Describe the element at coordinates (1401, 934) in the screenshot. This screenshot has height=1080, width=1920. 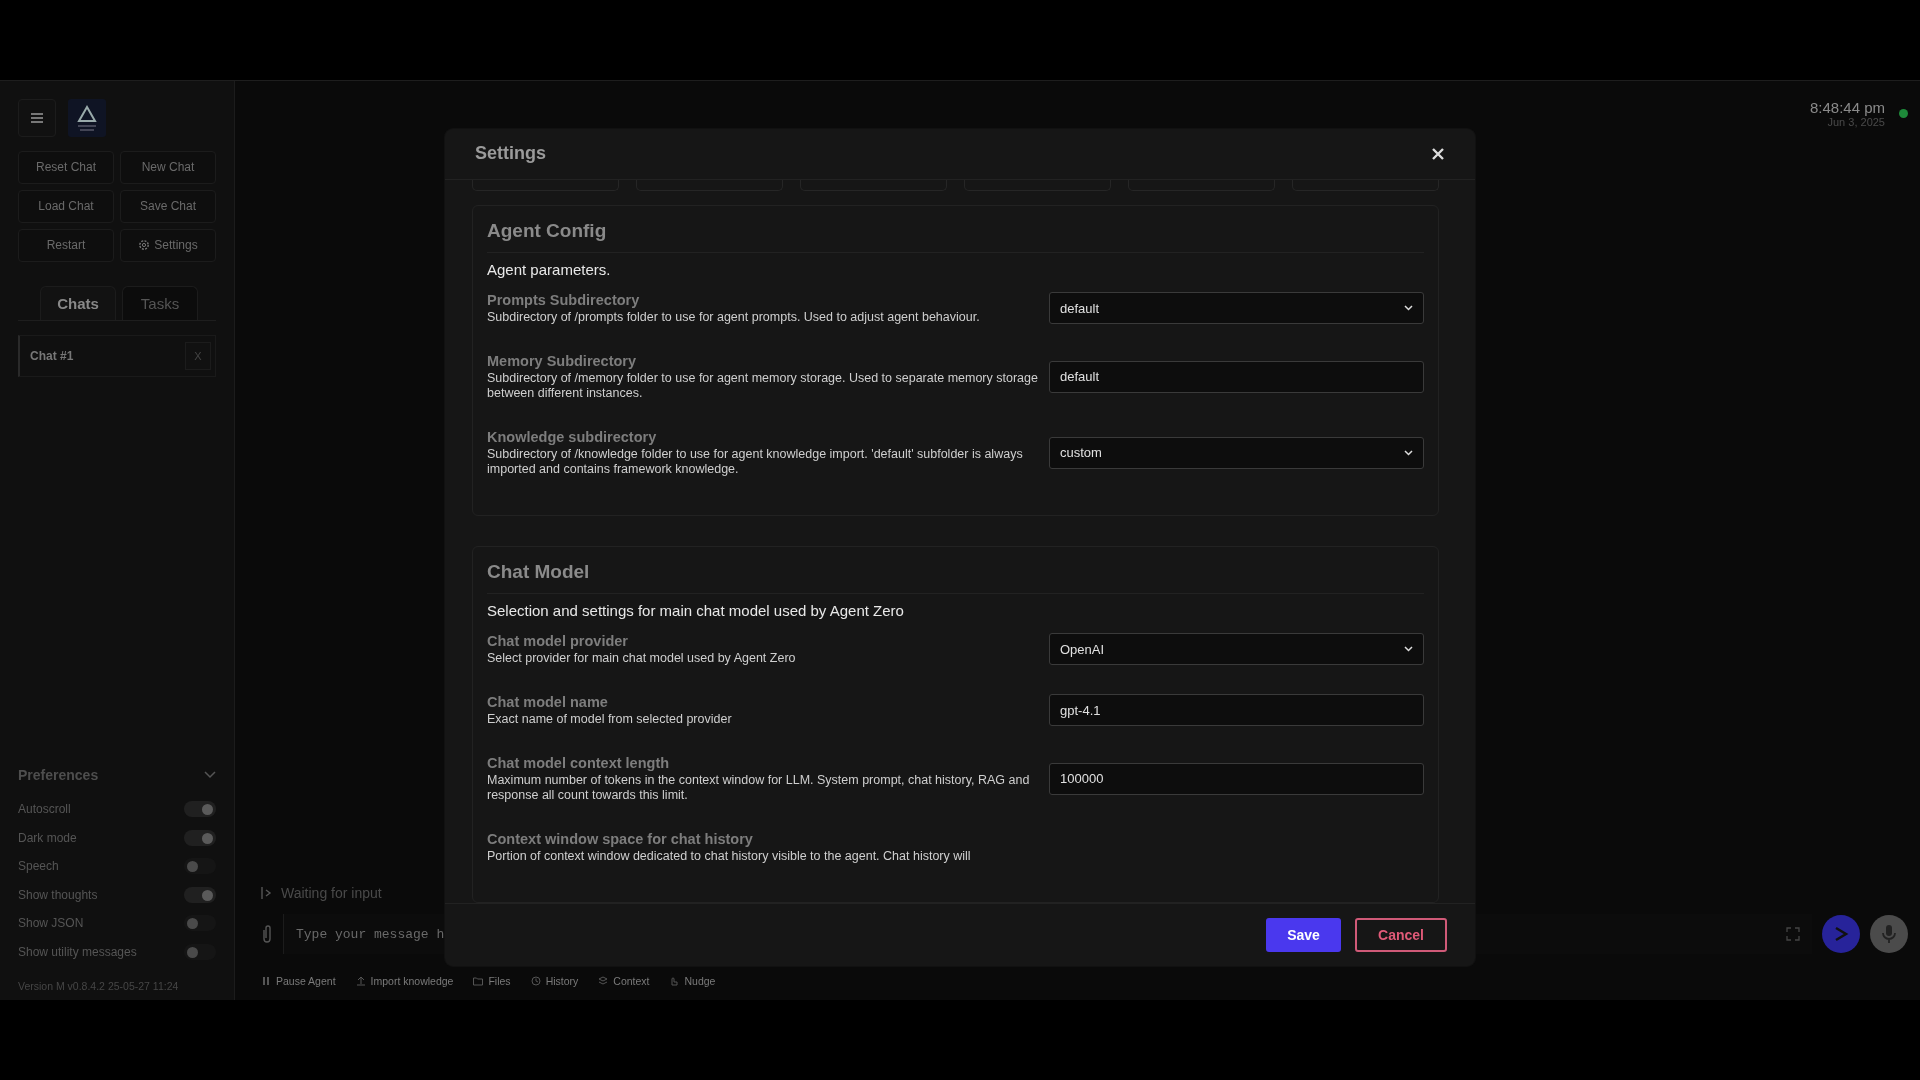
I see `cancel-button: Cancel` at that location.